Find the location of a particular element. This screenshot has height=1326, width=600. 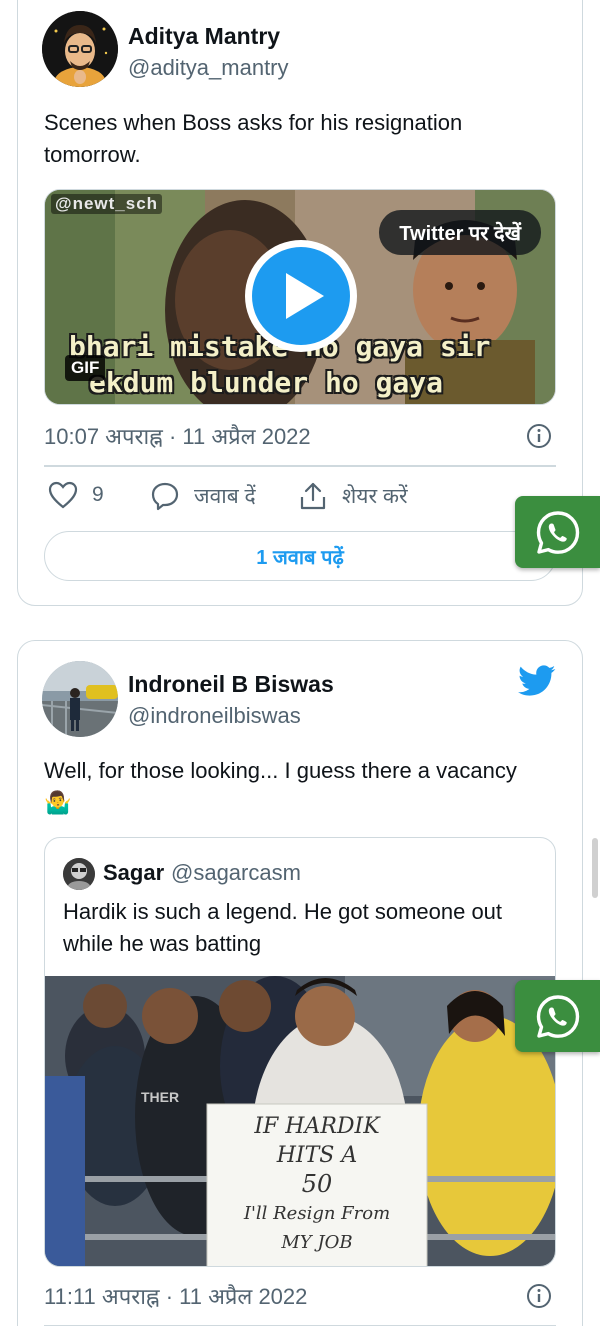

twitter-bird-icon is located at coordinates (537, 681).